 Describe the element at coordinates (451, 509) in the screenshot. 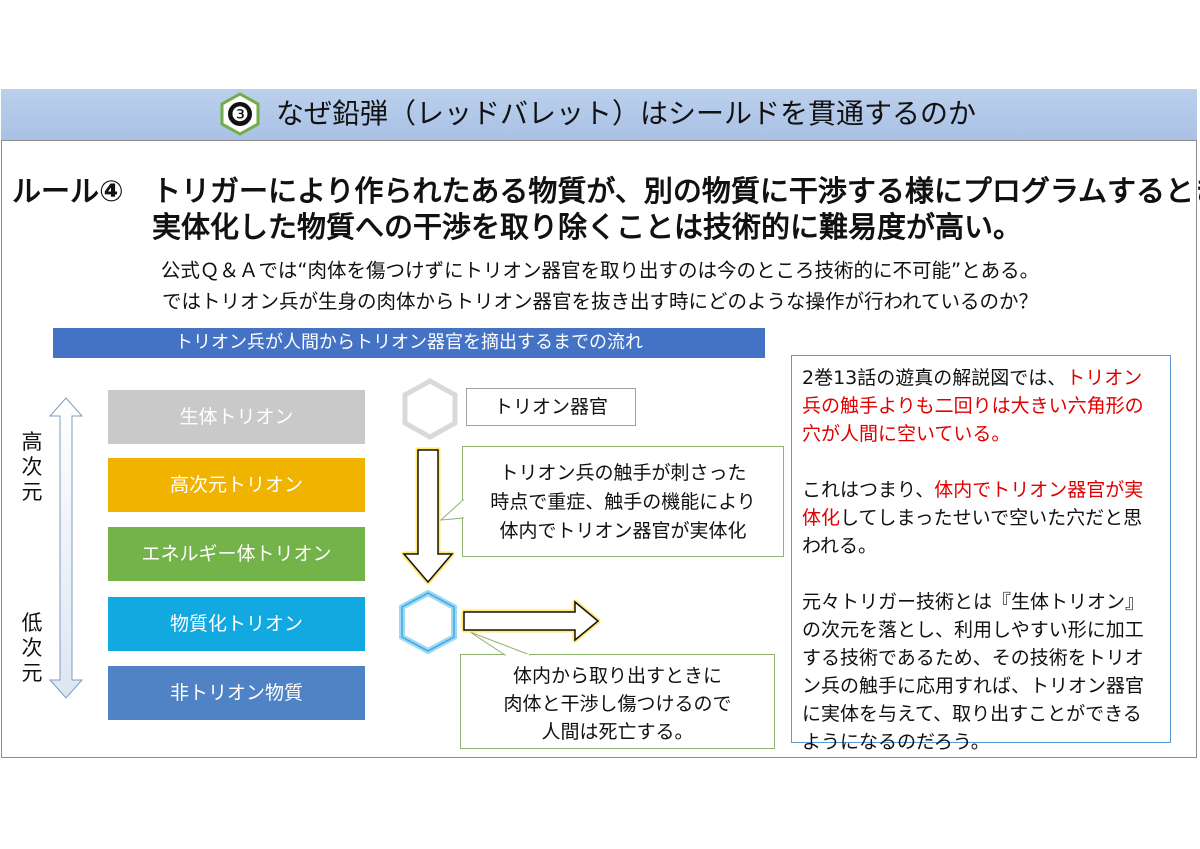

I see `callout-top-tail` at that location.